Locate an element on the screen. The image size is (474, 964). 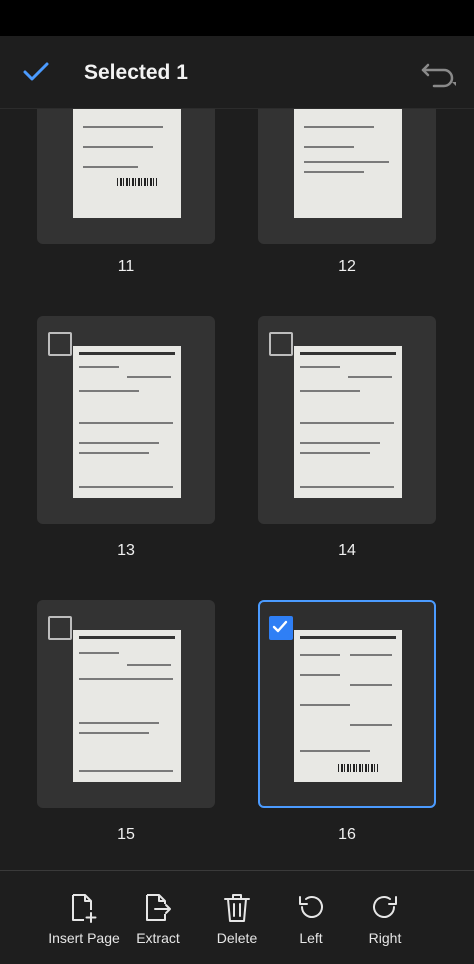
page-number: 11 is located at coordinates (126, 266).